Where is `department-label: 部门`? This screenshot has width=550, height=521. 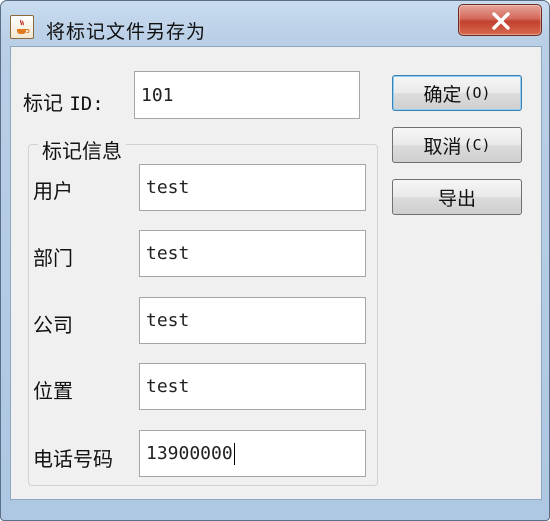
department-label: 部门 is located at coordinates (53, 258).